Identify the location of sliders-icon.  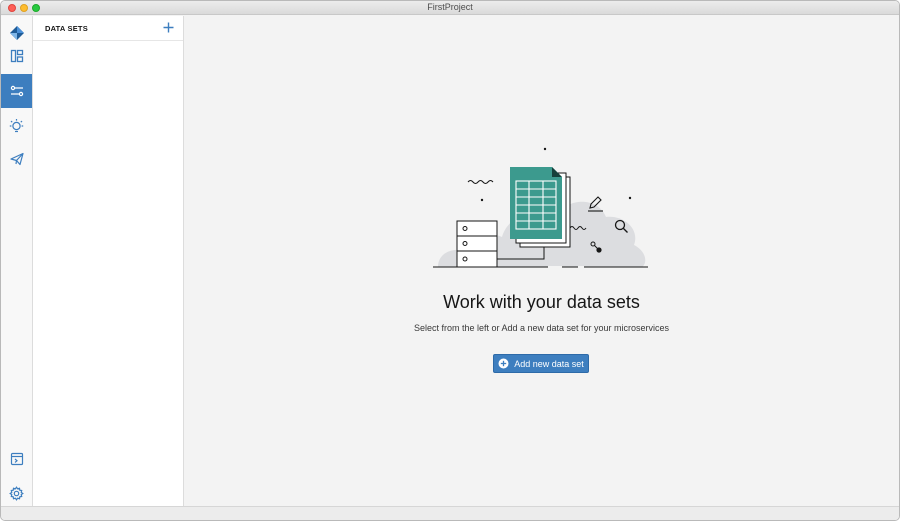
(16, 91).